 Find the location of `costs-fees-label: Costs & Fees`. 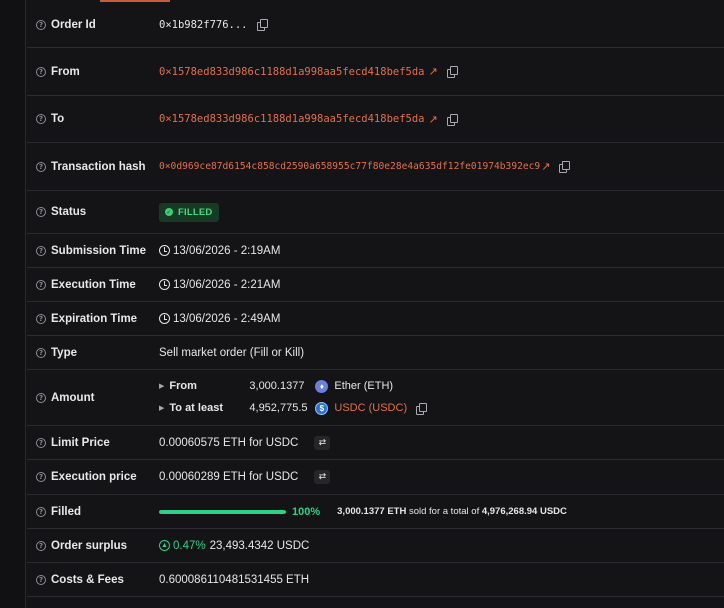

costs-fees-label: Costs & Fees is located at coordinates (87, 579).